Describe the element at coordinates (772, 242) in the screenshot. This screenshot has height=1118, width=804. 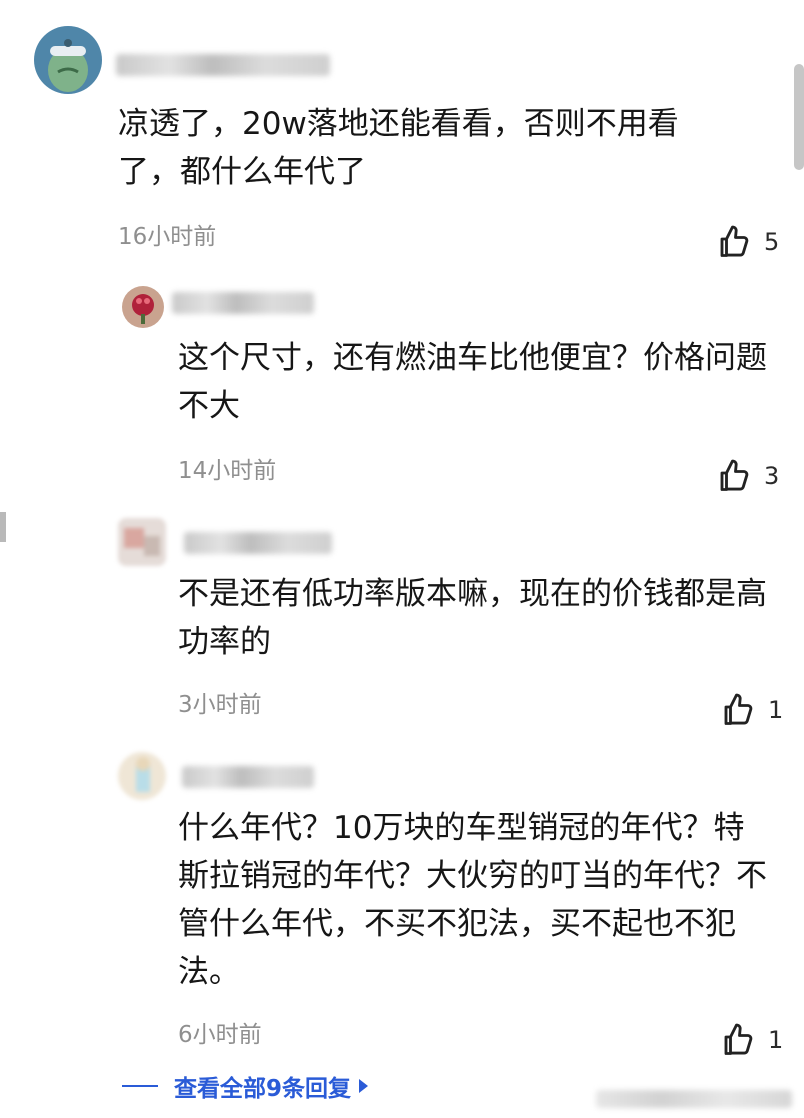
I see `like-count: 5` at that location.